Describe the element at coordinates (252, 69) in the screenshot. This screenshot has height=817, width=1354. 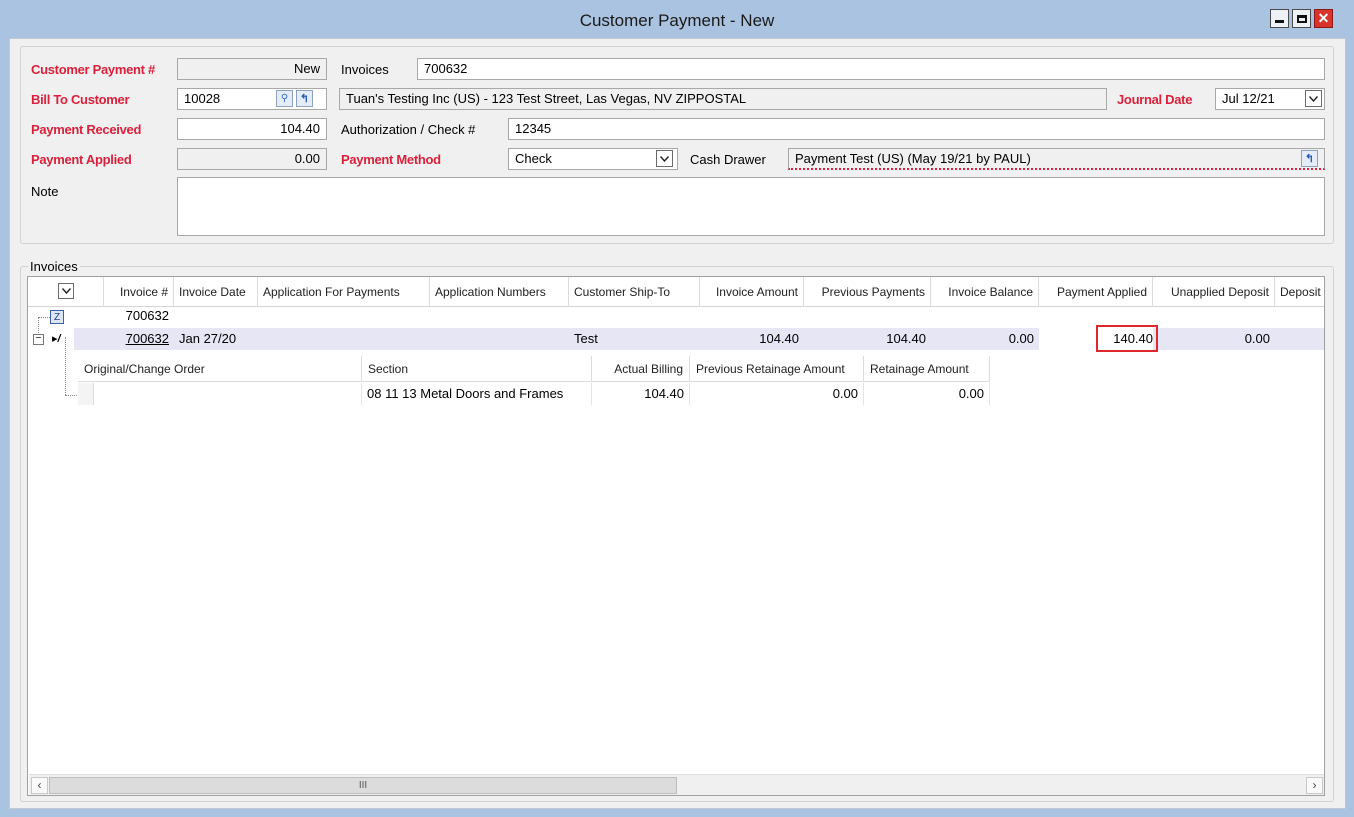
I see `customer-payment-number: New` at that location.